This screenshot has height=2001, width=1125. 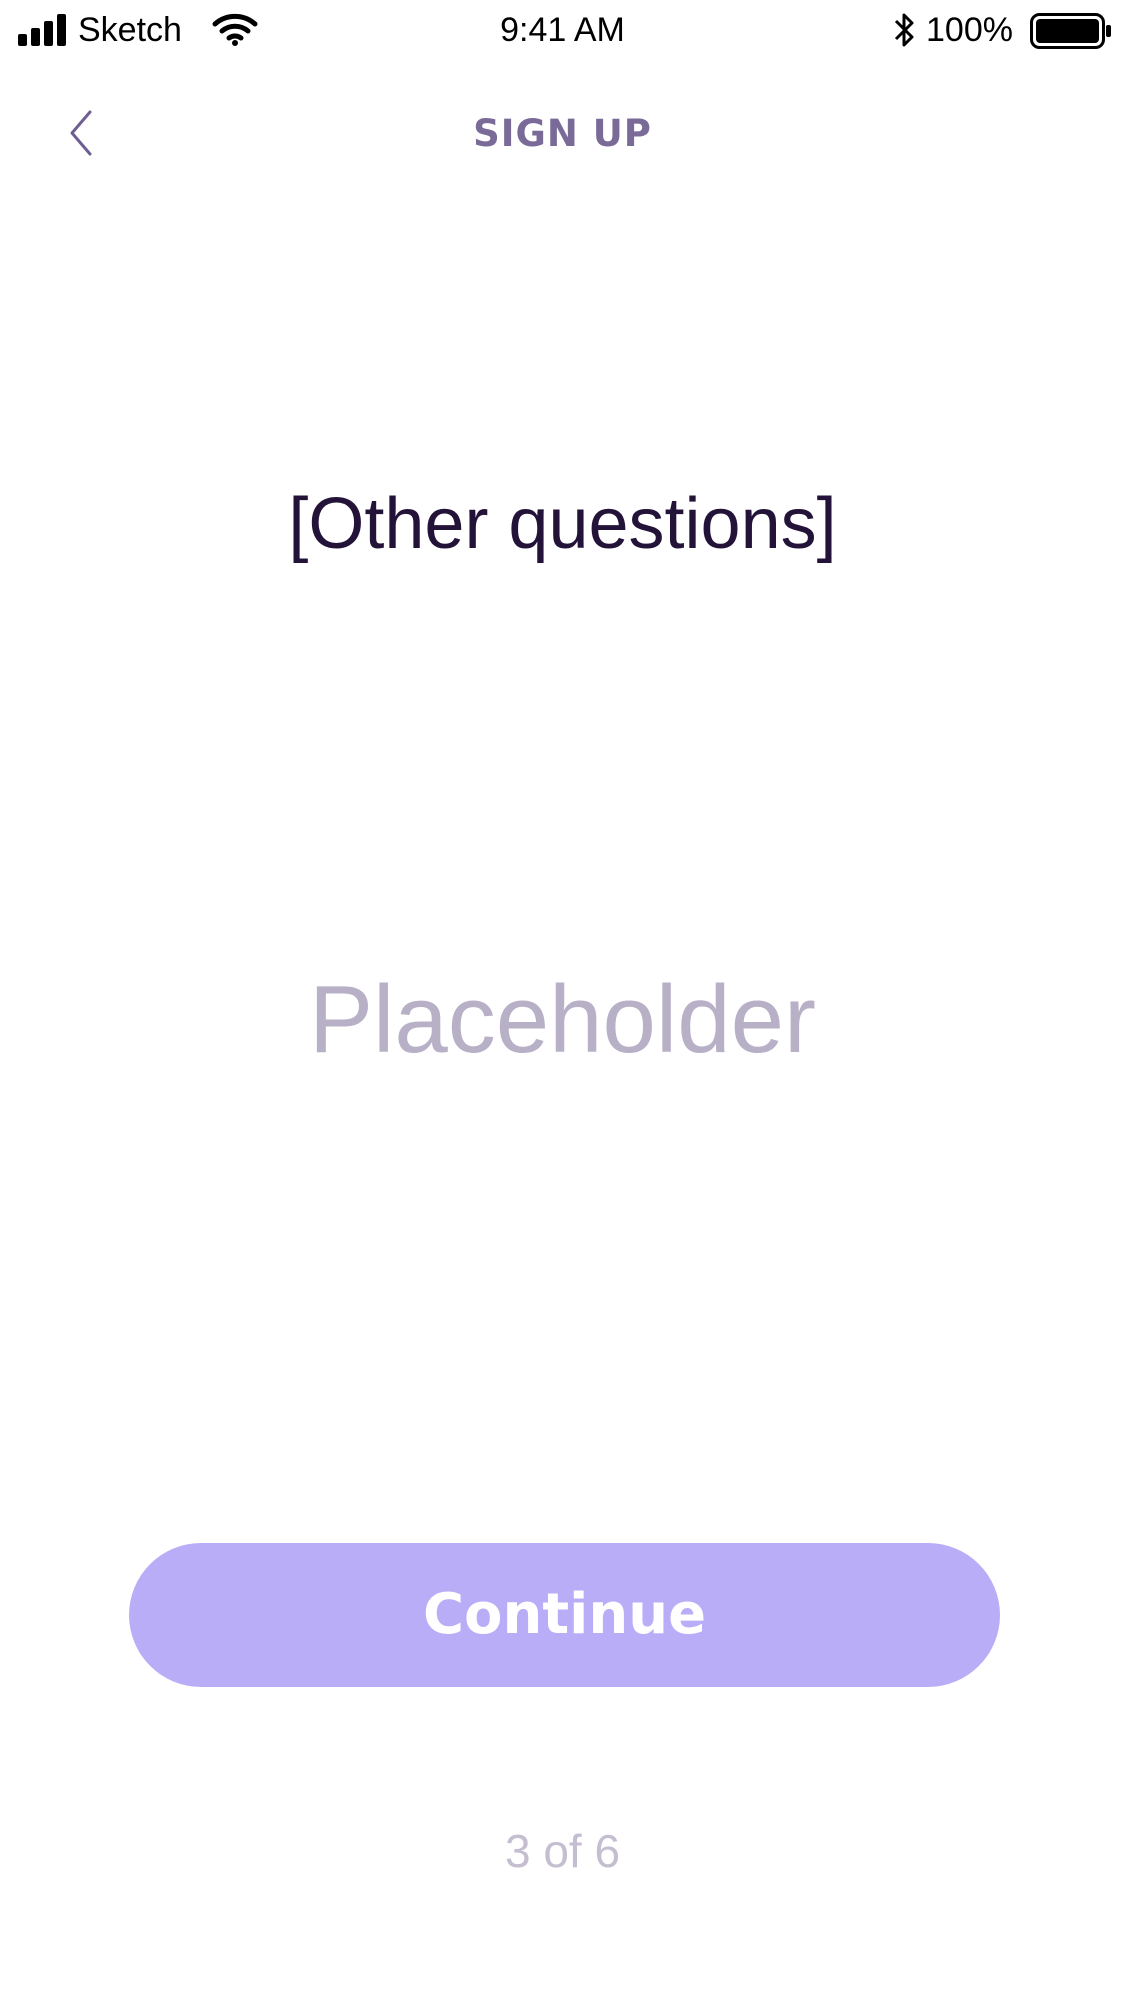 I want to click on question-heading: [Other questions], so click(x=562, y=524).